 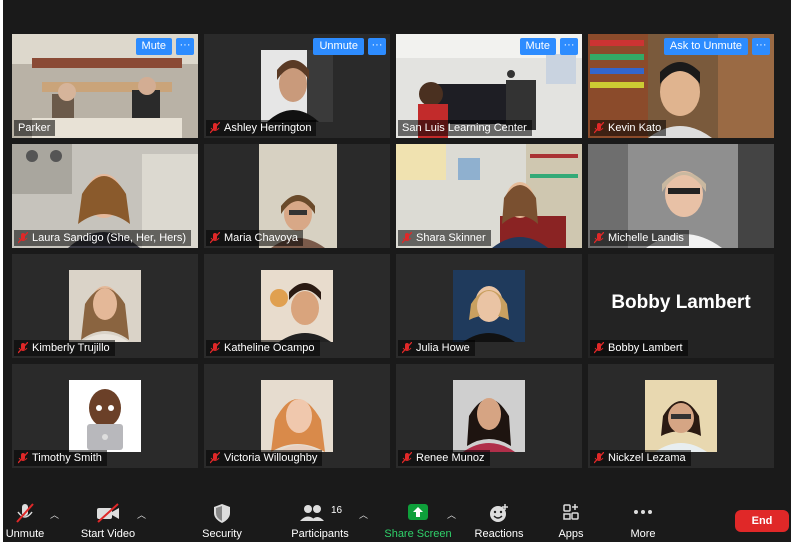 What do you see at coordinates (269, 348) in the screenshot?
I see `participant-name: Katheline Ocampo` at bounding box center [269, 348].